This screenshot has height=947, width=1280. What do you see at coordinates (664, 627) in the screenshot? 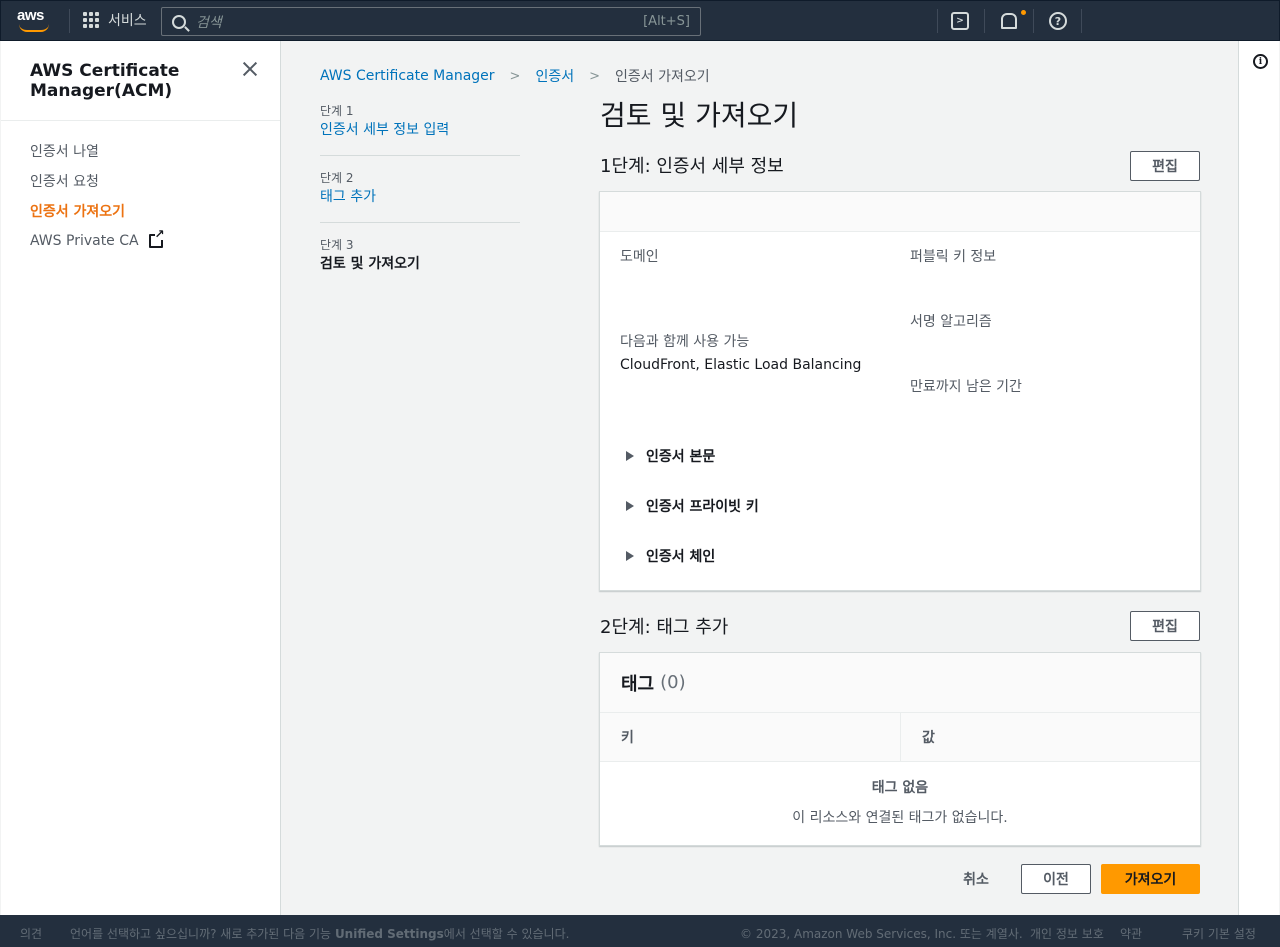
I see `section-2-title: 2단계: 태그 추가` at bounding box center [664, 627].